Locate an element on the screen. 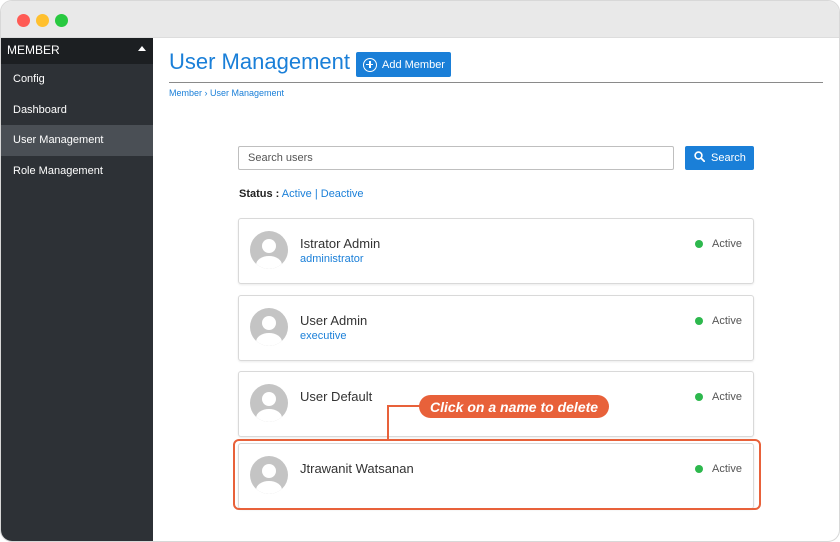  caret-up-icon is located at coordinates (142, 48).